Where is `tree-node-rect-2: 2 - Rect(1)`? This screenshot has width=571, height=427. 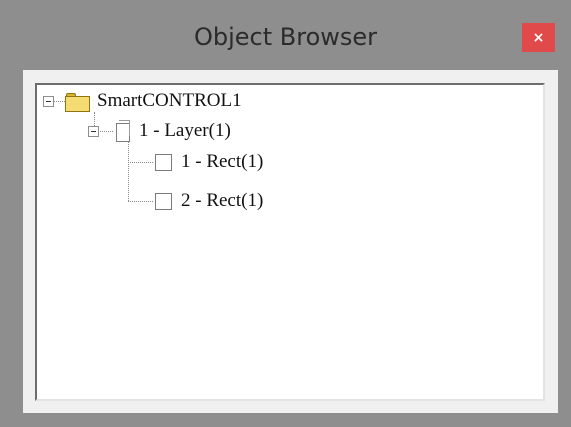
tree-node-rect-2: 2 - Rect(1) is located at coordinates (222, 201).